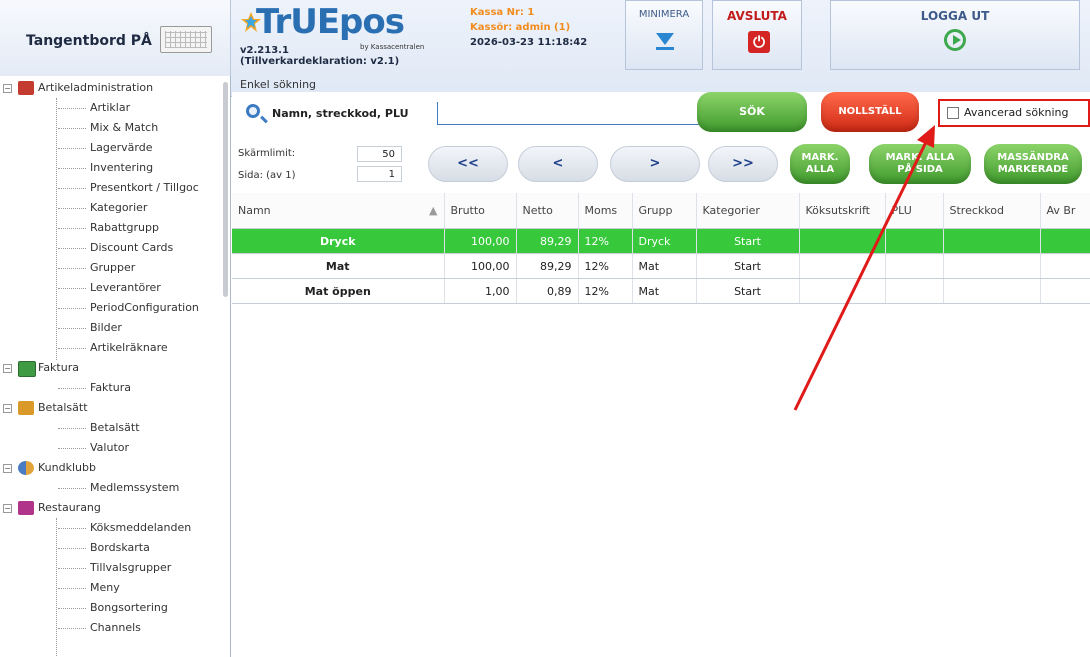  I want to click on cell-name: Mat öppen, so click(338, 291).